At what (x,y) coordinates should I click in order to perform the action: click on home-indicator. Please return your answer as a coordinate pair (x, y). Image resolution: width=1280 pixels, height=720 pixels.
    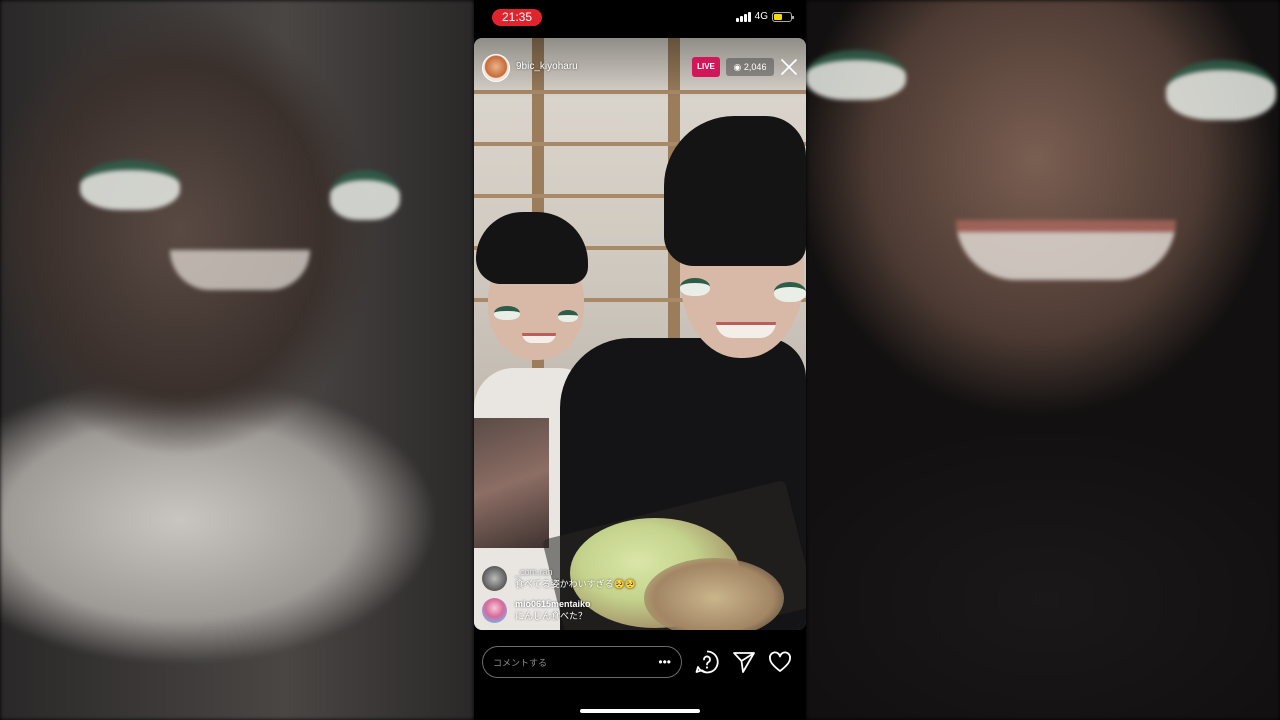
    Looking at the image, I should click on (640, 711).